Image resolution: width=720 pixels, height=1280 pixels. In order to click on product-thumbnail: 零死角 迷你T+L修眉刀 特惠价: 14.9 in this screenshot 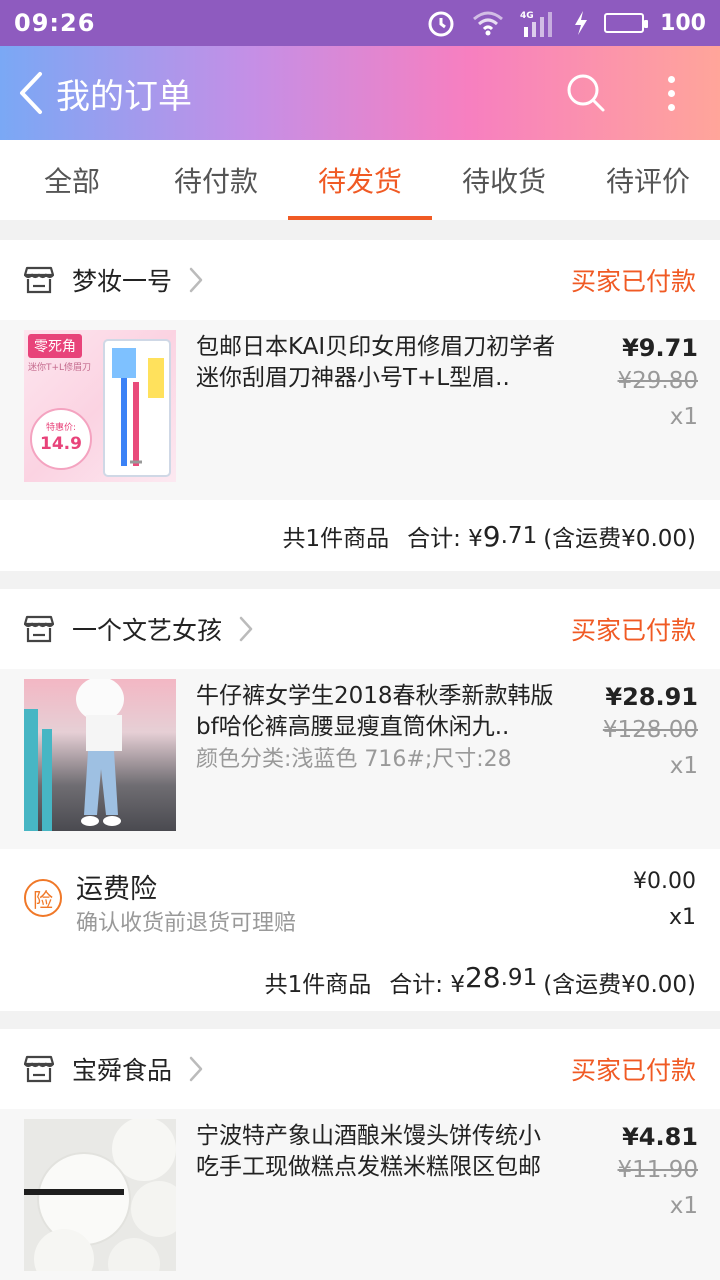, I will do `click(100, 406)`.